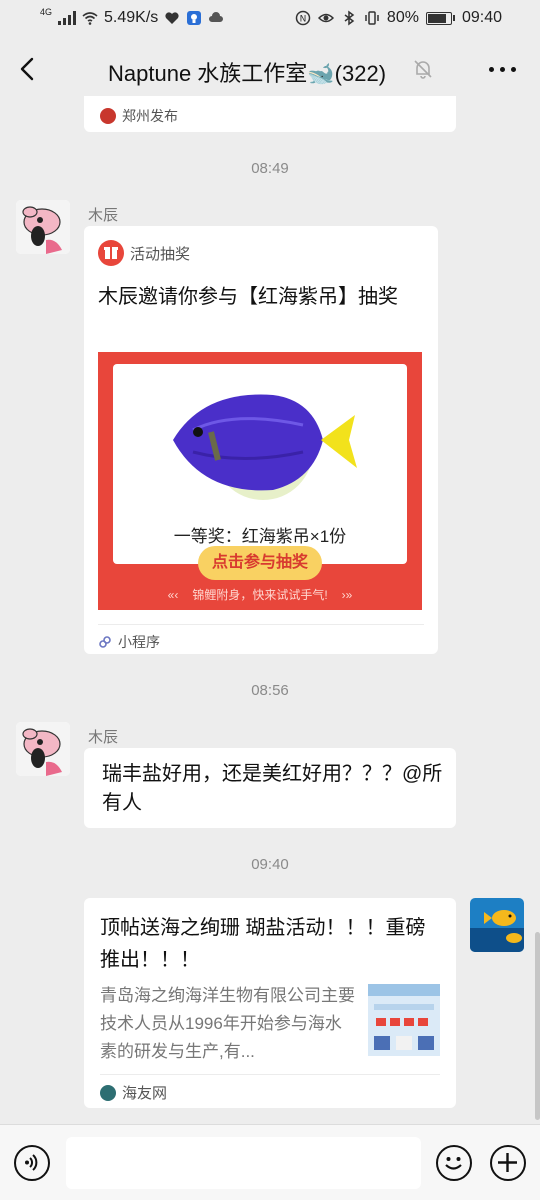 The height and width of the screenshot is (1200, 540). Describe the element at coordinates (150, 116) in the screenshot. I see `card-source: 郑州发布` at that location.